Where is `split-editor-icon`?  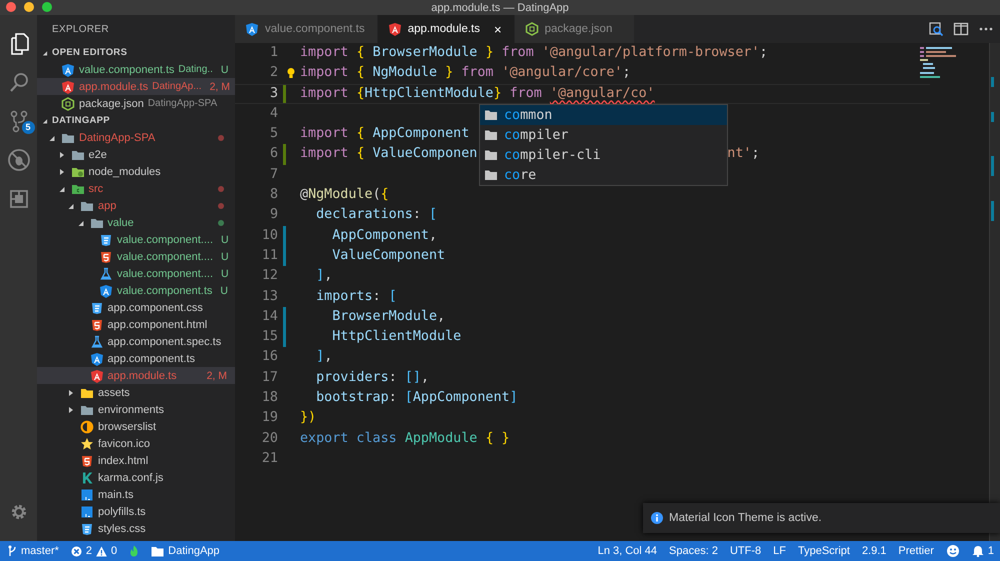
split-editor-icon is located at coordinates (961, 29).